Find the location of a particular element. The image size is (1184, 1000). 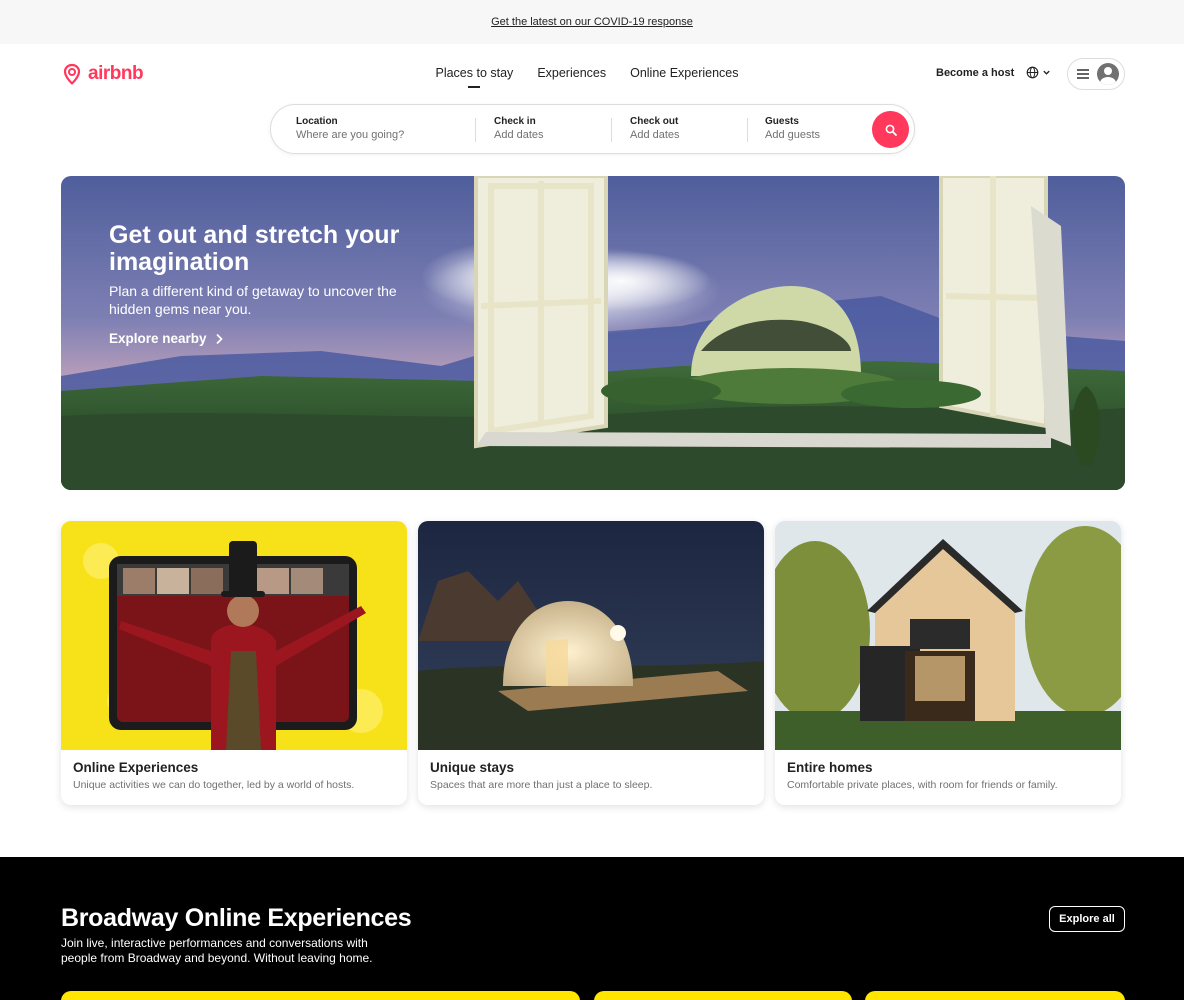

explore-nearby-link: Explore nearby is located at coordinates (166, 338).